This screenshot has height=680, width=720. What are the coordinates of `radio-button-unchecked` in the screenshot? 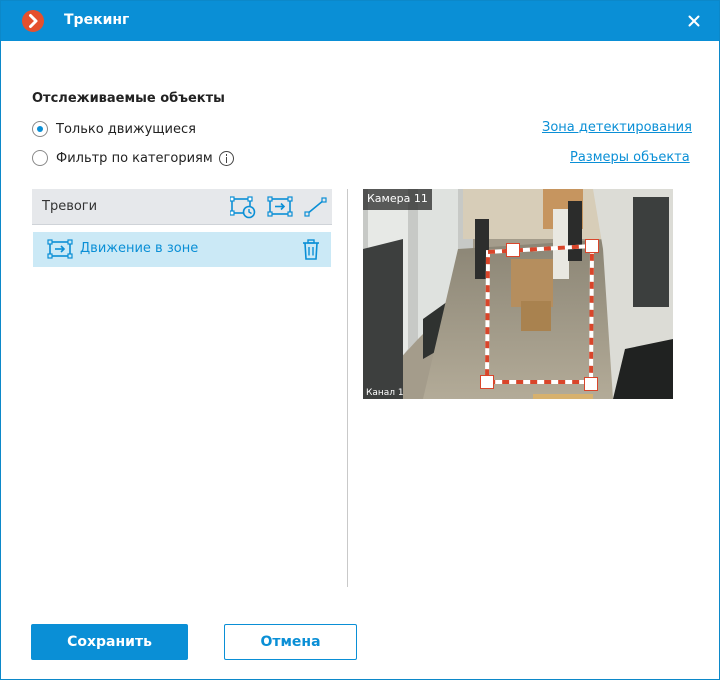 It's located at (40, 158).